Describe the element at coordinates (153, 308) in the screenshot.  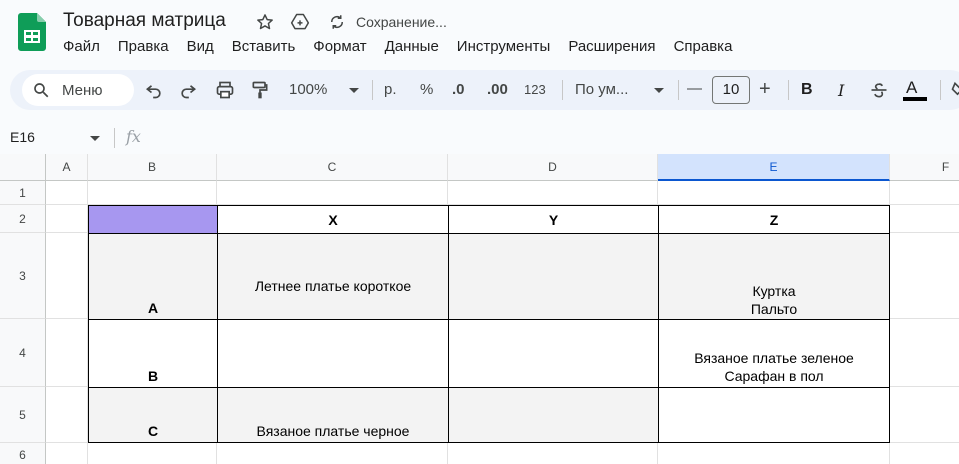
I see `matrix-row-label-a: A` at that location.